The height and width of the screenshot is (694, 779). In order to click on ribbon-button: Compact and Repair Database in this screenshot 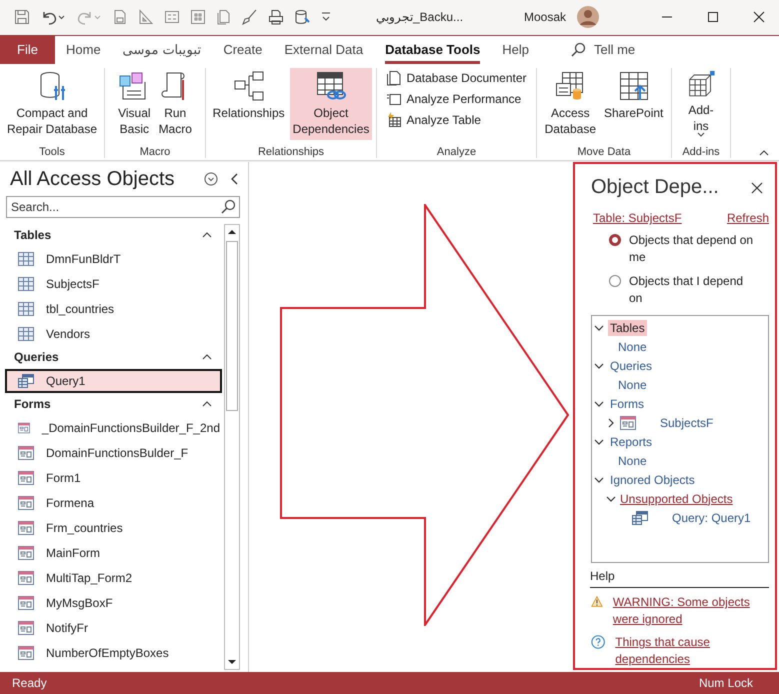, I will do `click(52, 104)`.